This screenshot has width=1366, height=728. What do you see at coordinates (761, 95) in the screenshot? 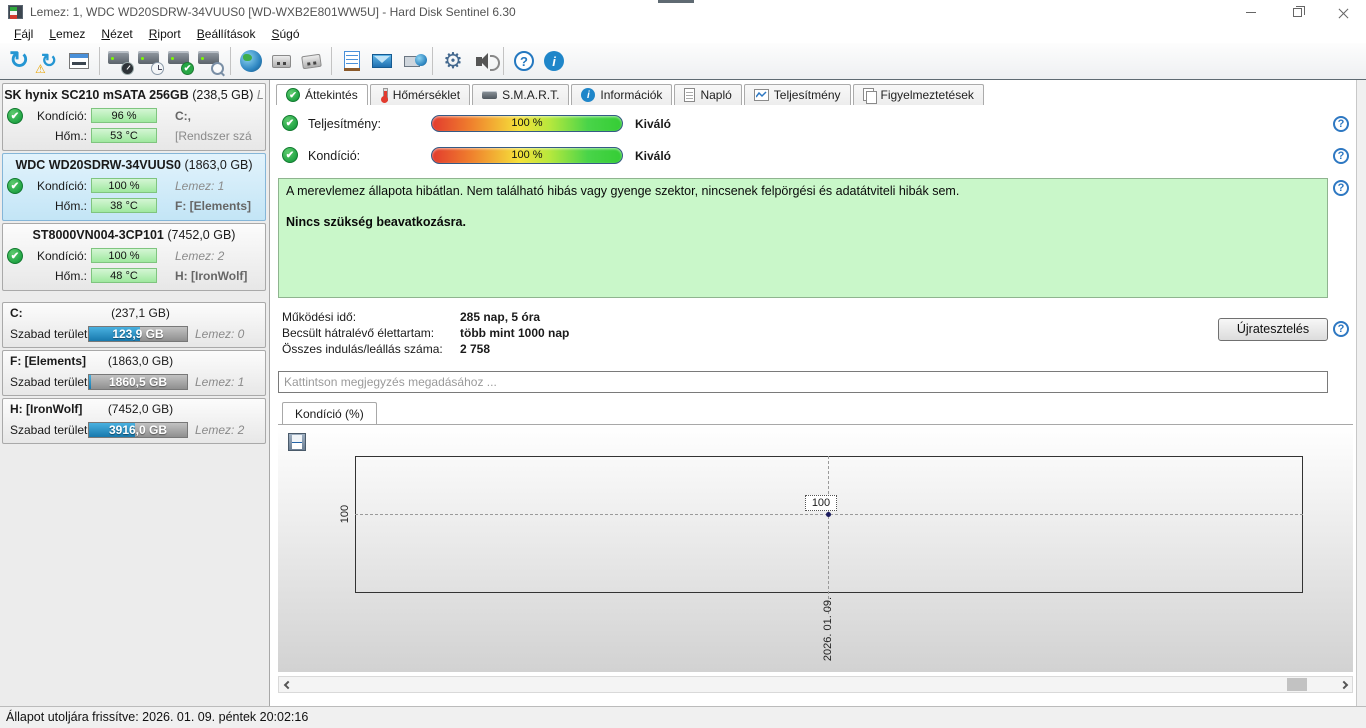
I see `chart-icon` at bounding box center [761, 95].